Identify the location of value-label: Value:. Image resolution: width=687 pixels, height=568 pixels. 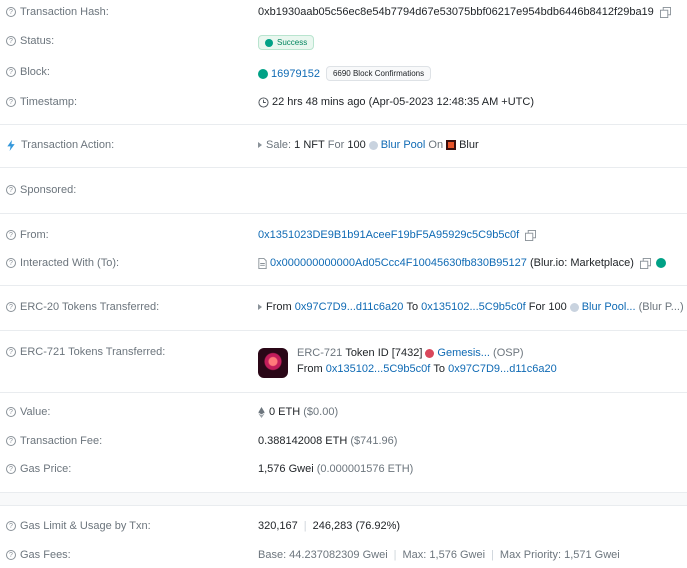
(35, 412).